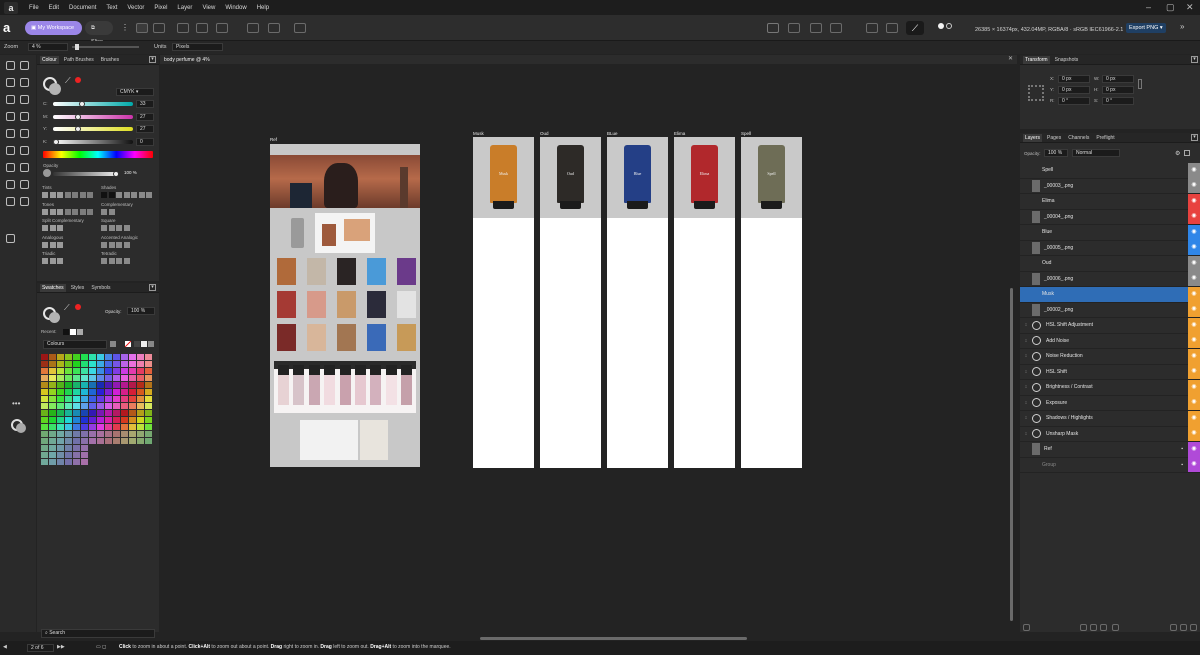 The height and width of the screenshot is (655, 1200). I want to click on menu-item-help: Help, so click(263, 8).